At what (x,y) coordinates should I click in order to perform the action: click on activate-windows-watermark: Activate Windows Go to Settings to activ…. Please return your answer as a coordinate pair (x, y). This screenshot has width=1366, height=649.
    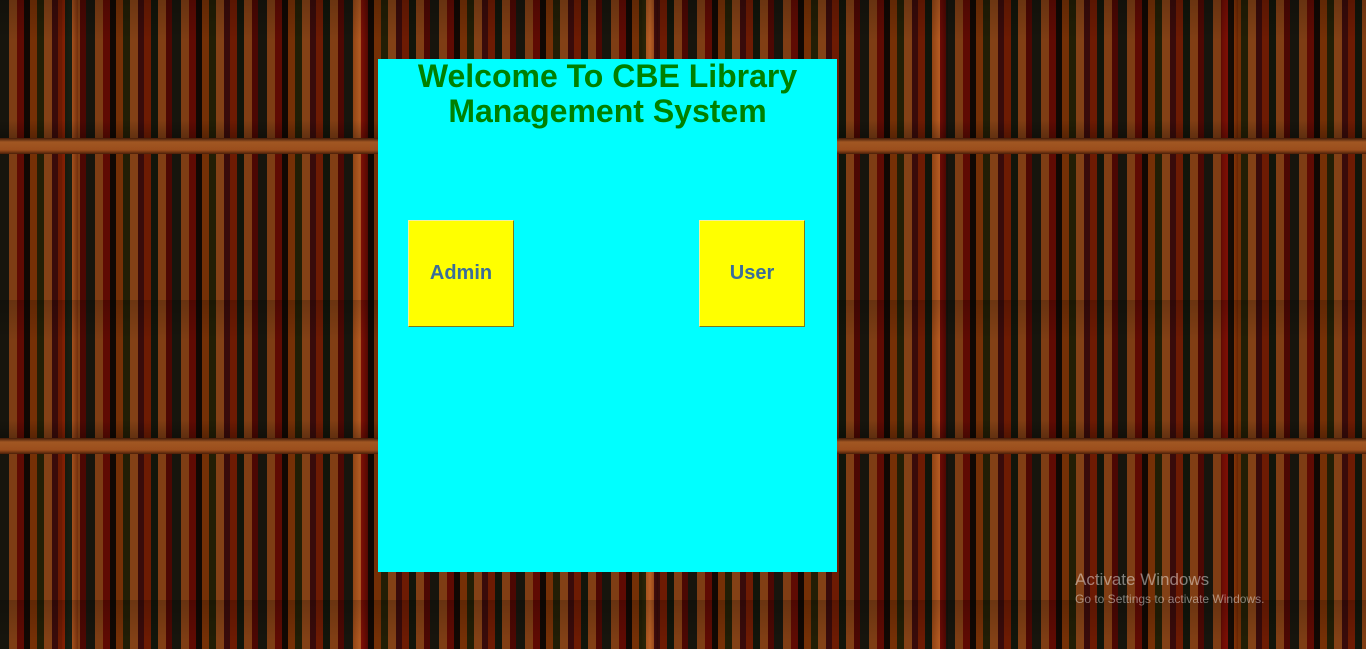
    Looking at the image, I should click on (1169, 588).